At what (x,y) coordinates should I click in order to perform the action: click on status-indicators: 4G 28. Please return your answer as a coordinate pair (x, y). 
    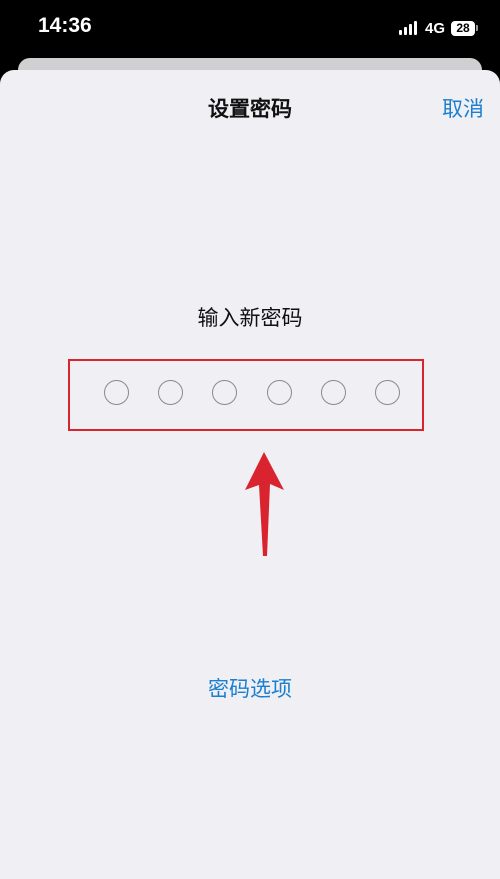
    Looking at the image, I should click on (438, 28).